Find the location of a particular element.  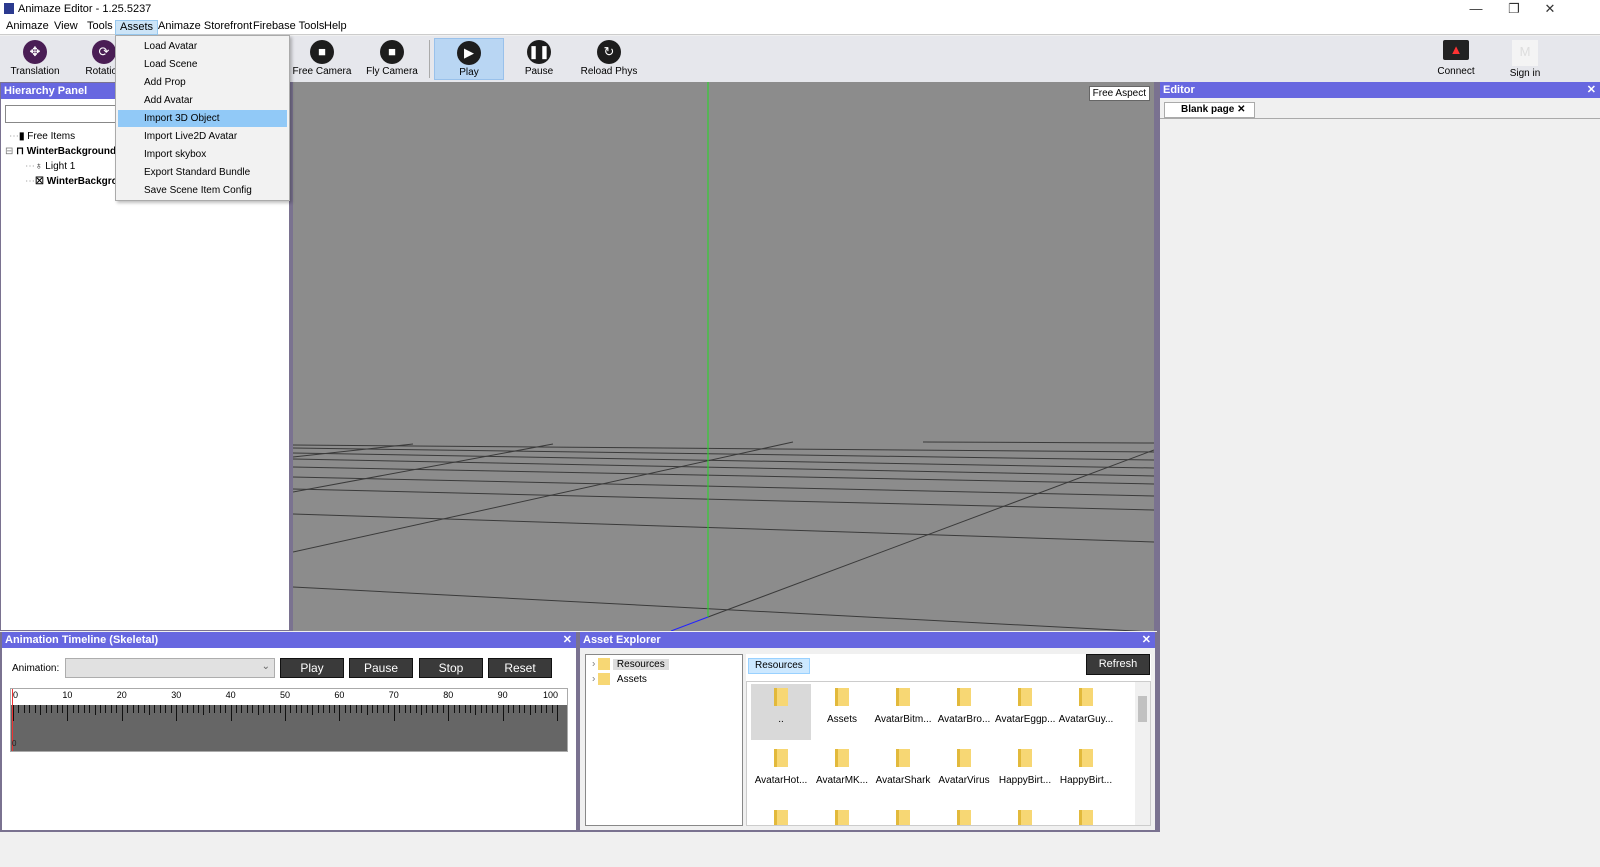

menu-view: View is located at coordinates (66, 27).